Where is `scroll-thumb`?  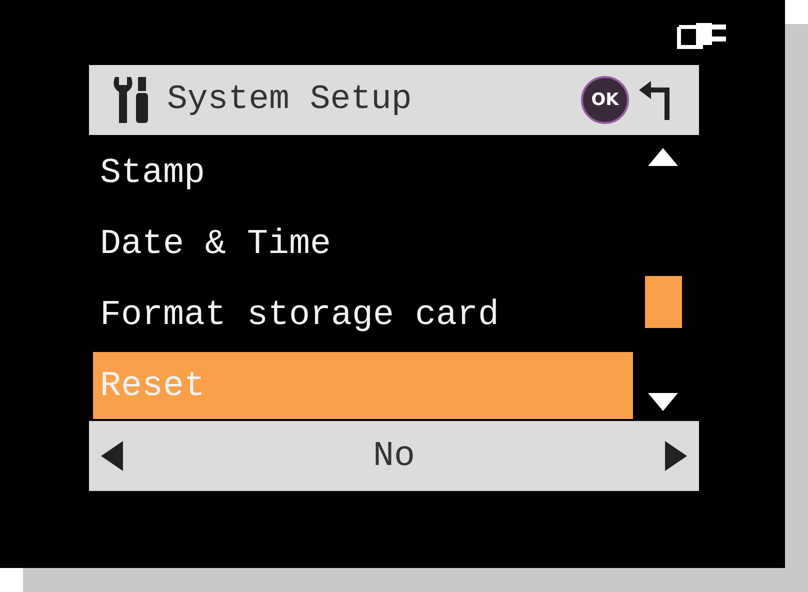
scroll-thumb is located at coordinates (663, 302).